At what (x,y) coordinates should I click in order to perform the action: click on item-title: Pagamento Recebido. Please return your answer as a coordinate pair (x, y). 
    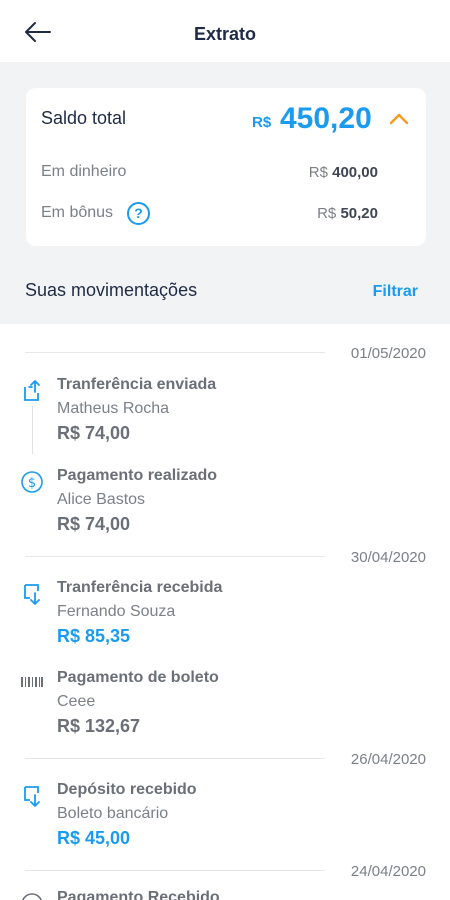
    Looking at the image, I should click on (138, 894).